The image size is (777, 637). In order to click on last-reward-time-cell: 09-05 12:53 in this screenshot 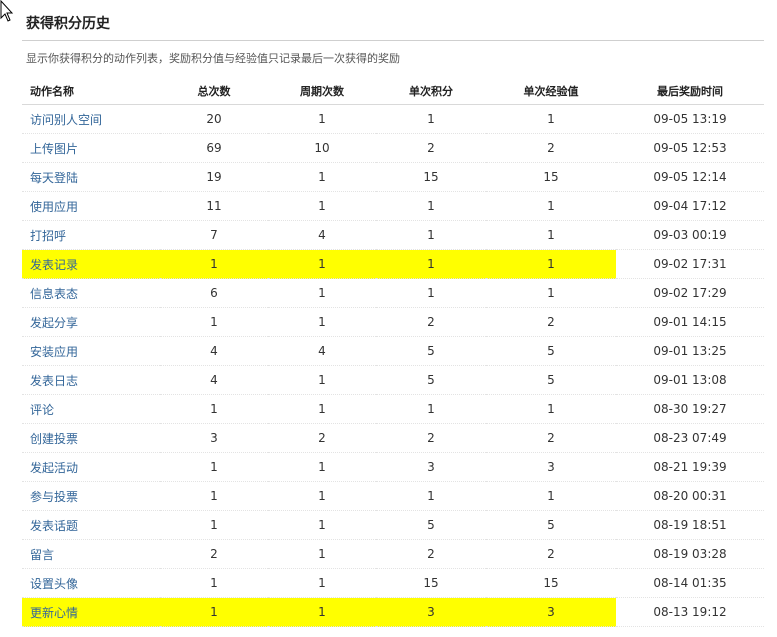, I will do `click(690, 148)`.